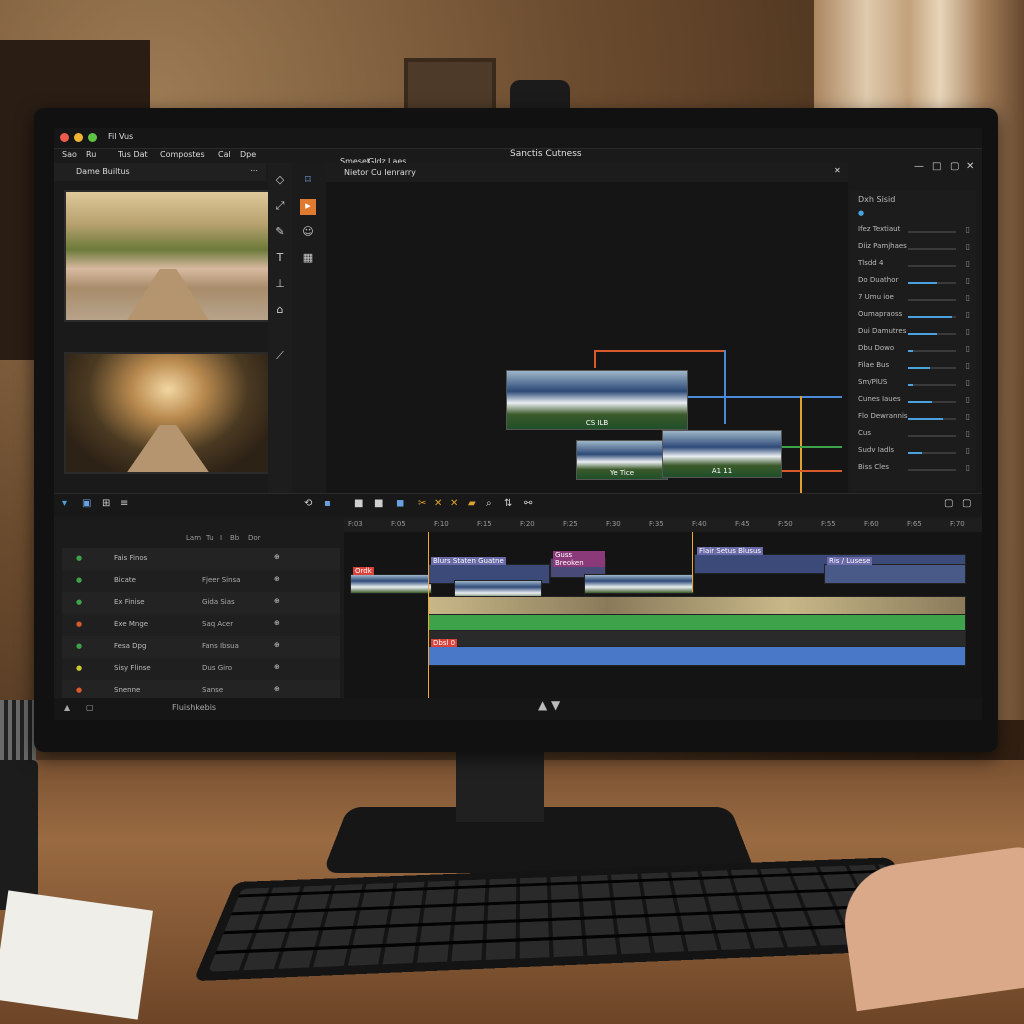  Describe the element at coordinates (308, 233) in the screenshot. I see `person-icon: ☺` at that location.